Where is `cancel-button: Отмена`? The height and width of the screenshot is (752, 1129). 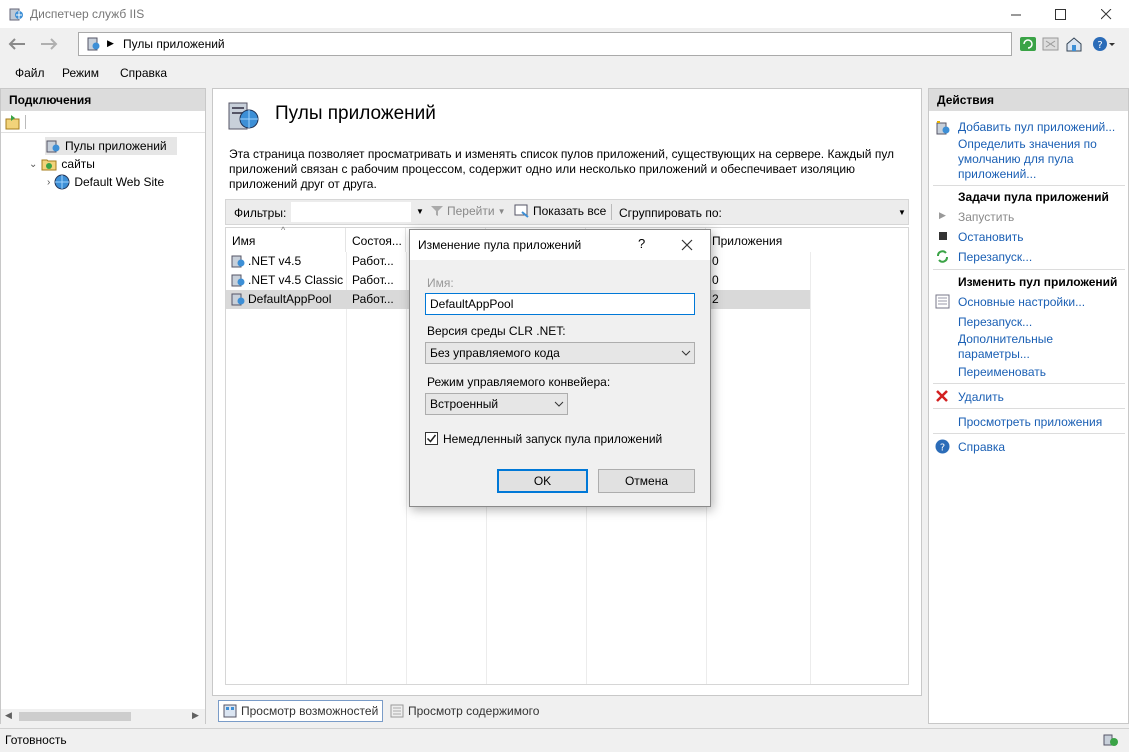
cancel-button: Отмена is located at coordinates (646, 481).